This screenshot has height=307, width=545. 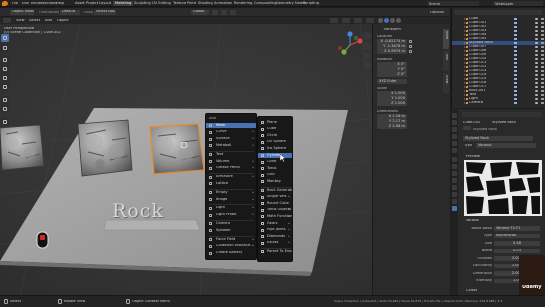 I want to click on tab-texture-paint: Texture Paint, so click(x=184, y=3).